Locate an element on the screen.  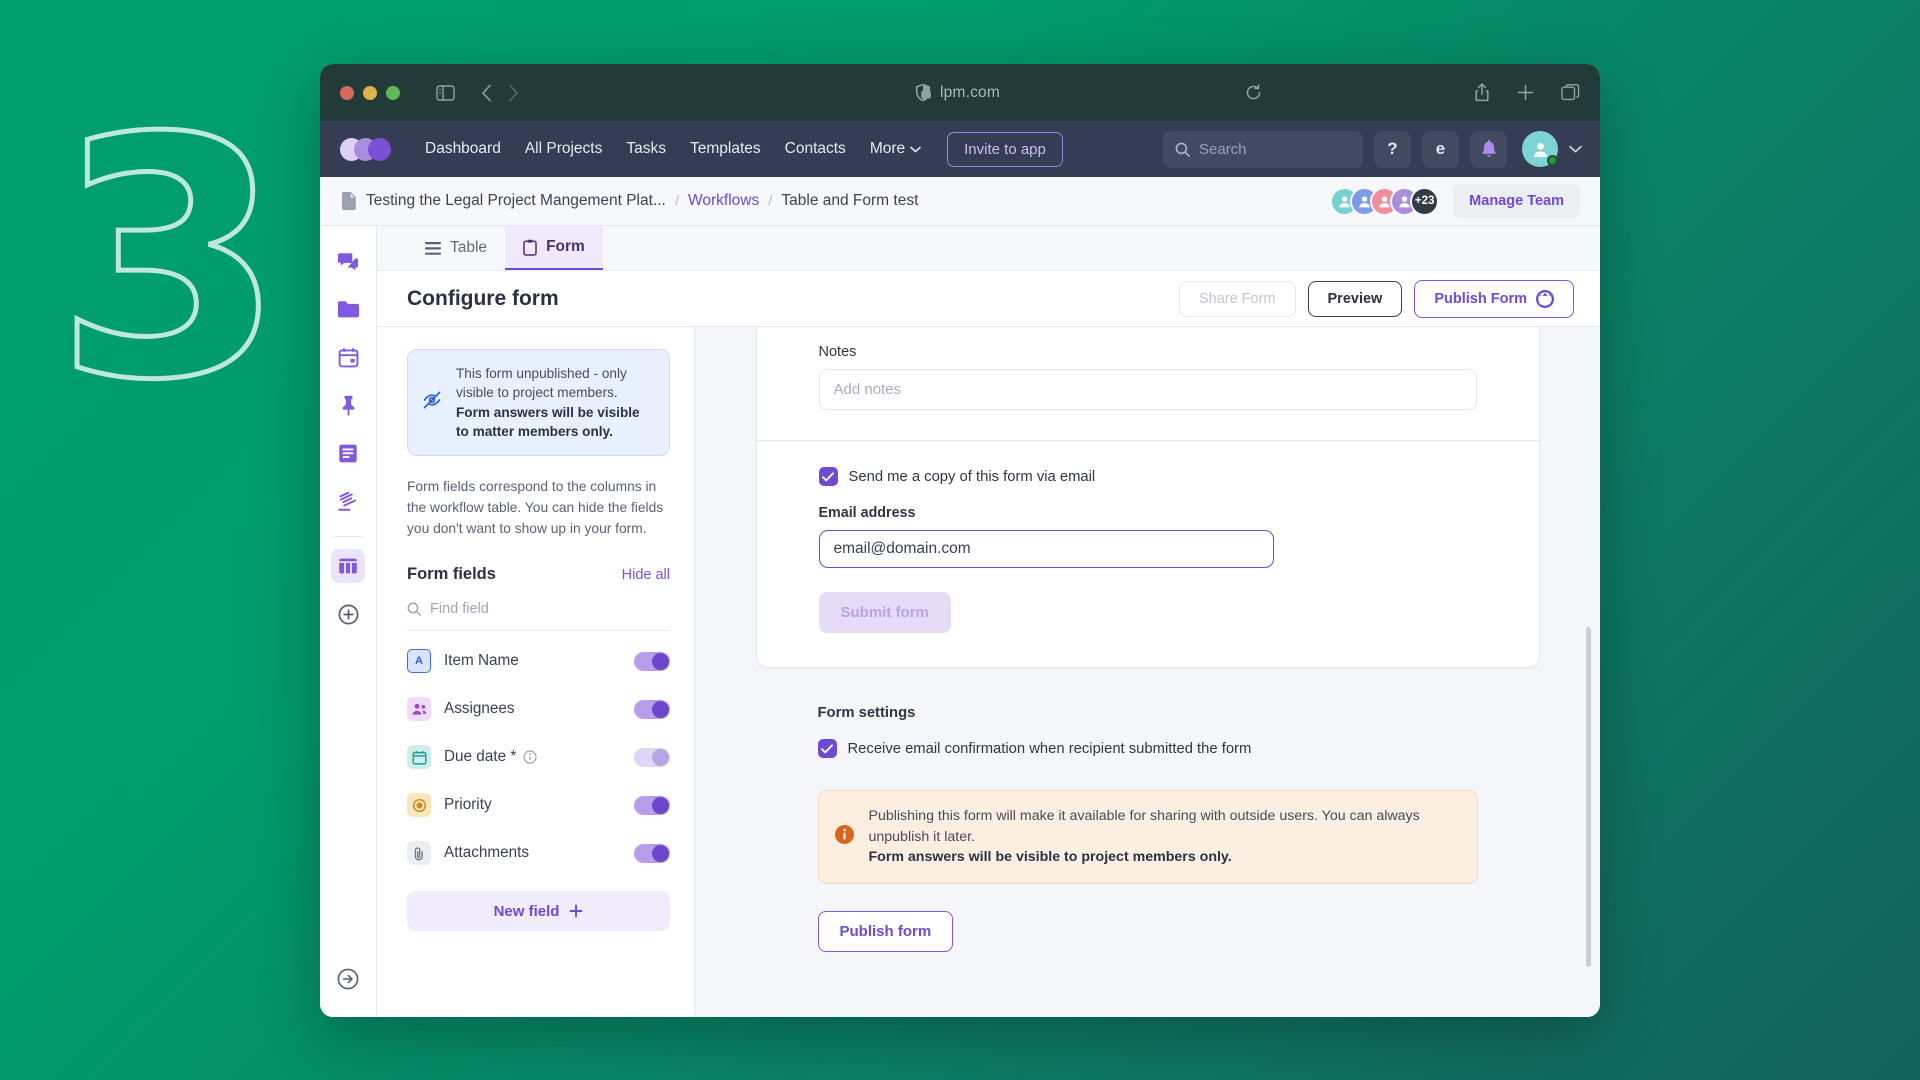
search-placeholder: Search is located at coordinates (1223, 149).